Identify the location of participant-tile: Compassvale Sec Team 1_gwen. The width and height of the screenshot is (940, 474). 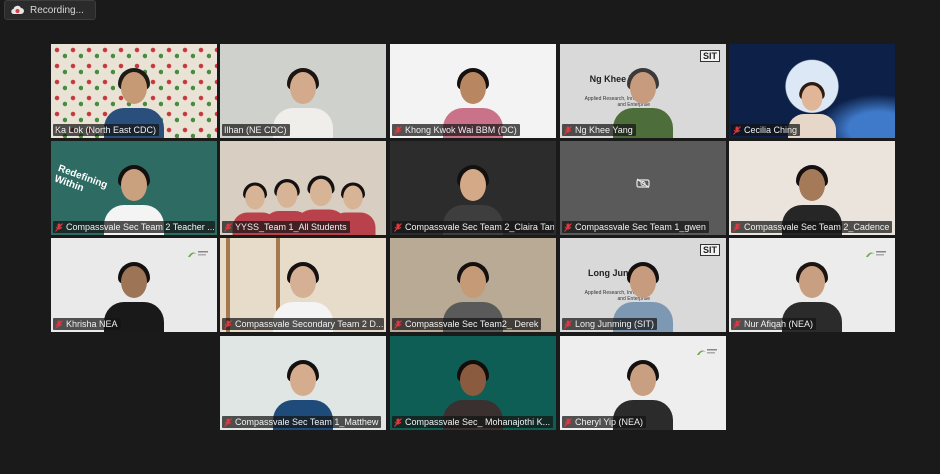
(643, 188).